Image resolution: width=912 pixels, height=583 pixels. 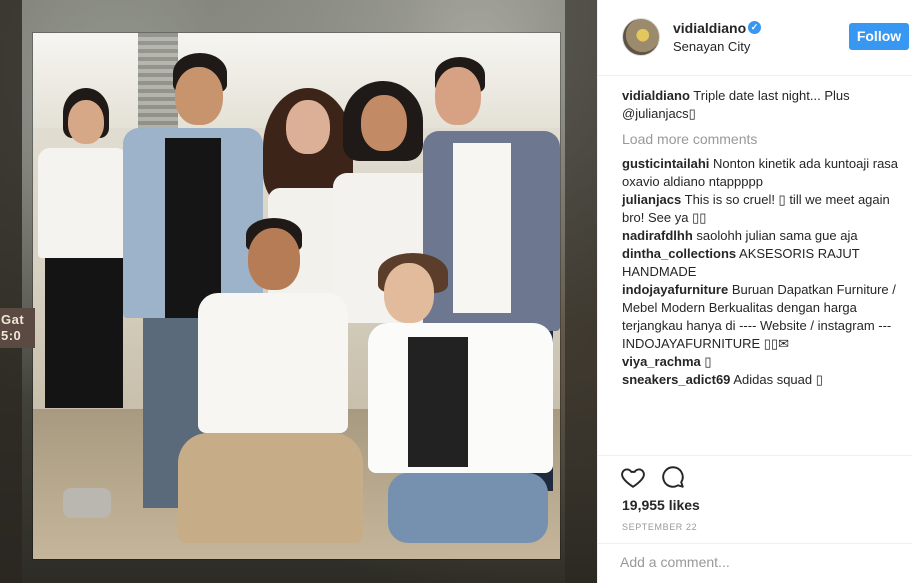 I want to click on comment-text: saolohh julian sama gue aja, so click(x=777, y=235).